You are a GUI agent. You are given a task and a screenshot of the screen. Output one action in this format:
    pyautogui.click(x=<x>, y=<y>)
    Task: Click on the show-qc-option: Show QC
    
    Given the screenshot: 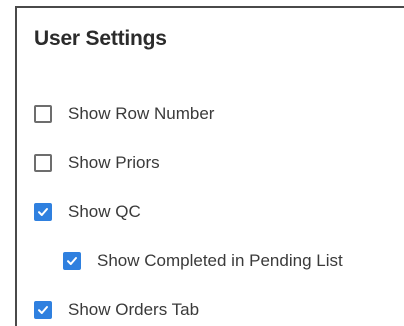 What is the action you would take?
    pyautogui.click(x=87, y=212)
    